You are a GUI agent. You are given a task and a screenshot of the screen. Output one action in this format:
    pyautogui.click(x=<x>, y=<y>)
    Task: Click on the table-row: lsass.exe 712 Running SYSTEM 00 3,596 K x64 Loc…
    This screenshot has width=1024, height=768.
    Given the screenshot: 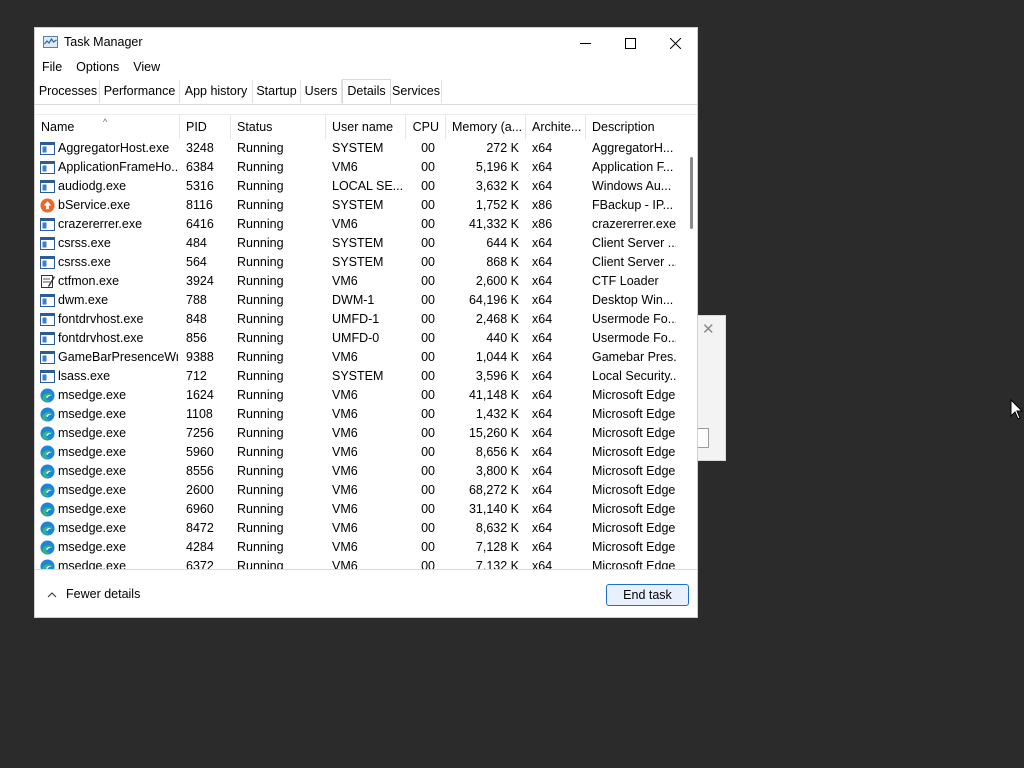 What is the action you would take?
    pyautogui.click(x=357, y=376)
    